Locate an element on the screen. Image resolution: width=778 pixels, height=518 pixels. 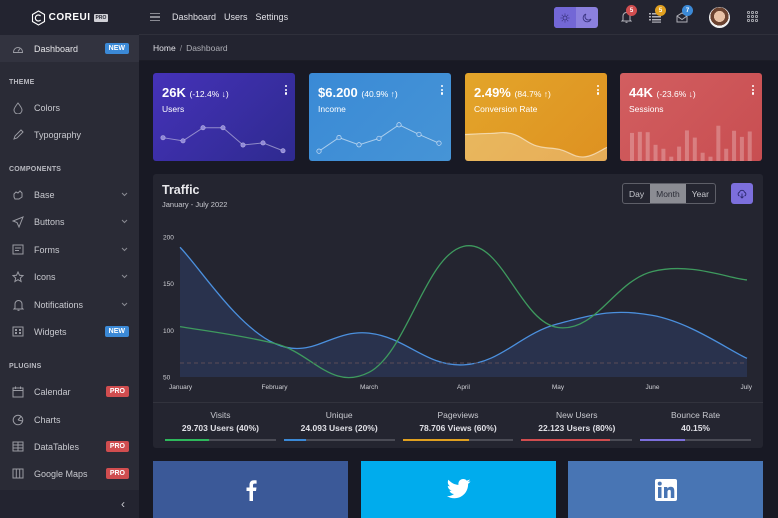
coreui-logo-icon is located at coordinates (38, 17).